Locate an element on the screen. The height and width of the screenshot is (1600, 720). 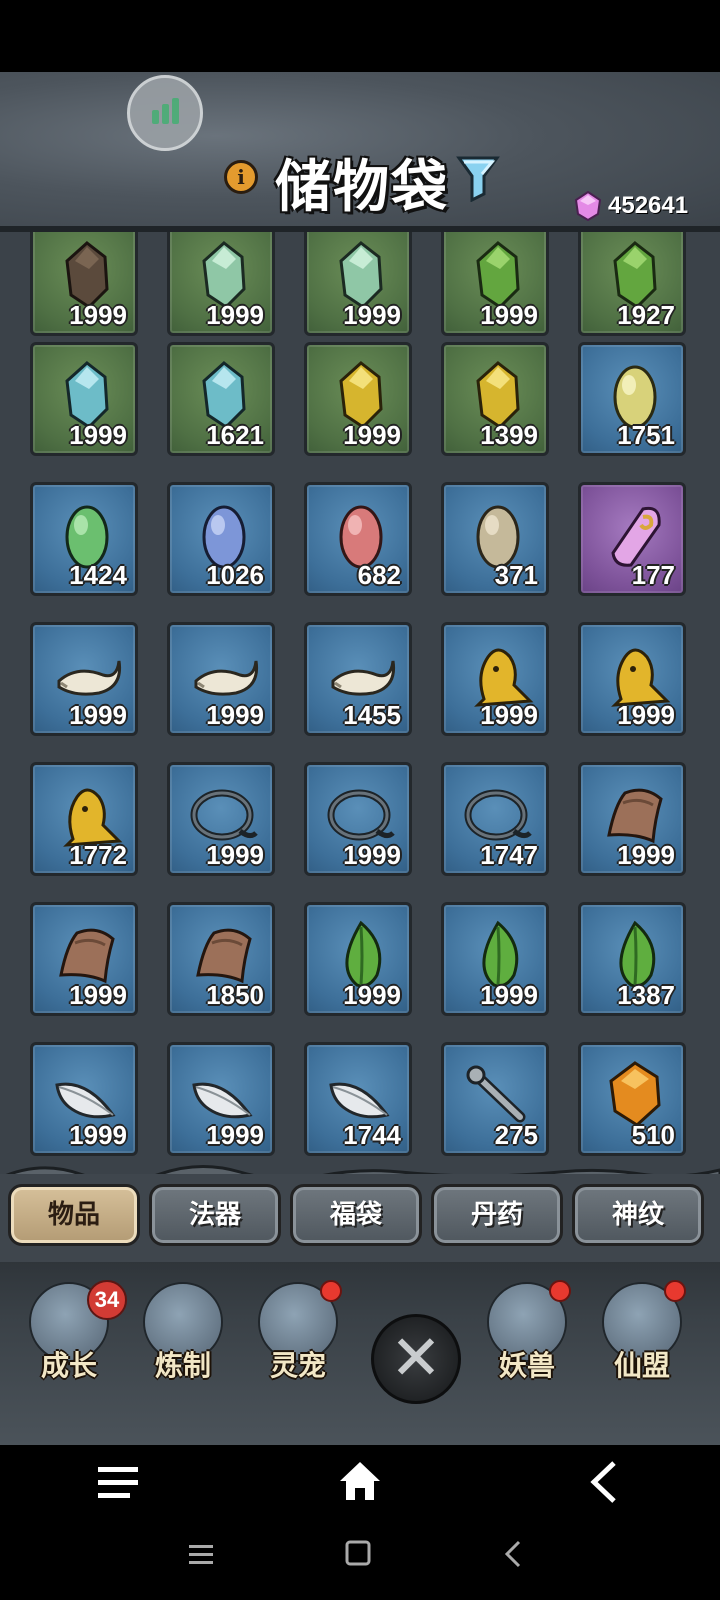
inventory-slot: 1927 is located at coordinates (632, 284).